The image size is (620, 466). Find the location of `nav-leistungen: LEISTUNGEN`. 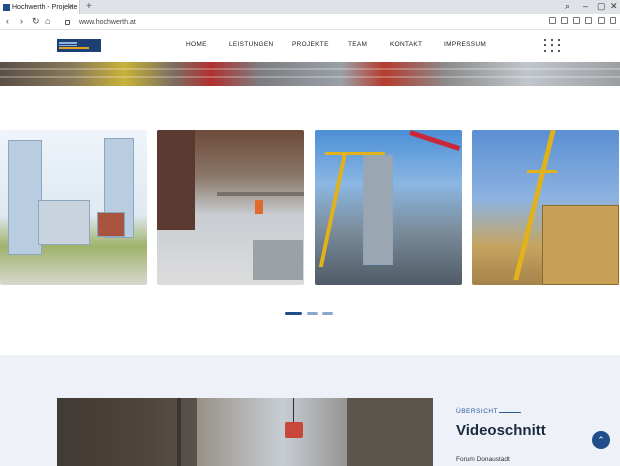

nav-leistungen: LEISTUNGEN is located at coordinates (251, 44).